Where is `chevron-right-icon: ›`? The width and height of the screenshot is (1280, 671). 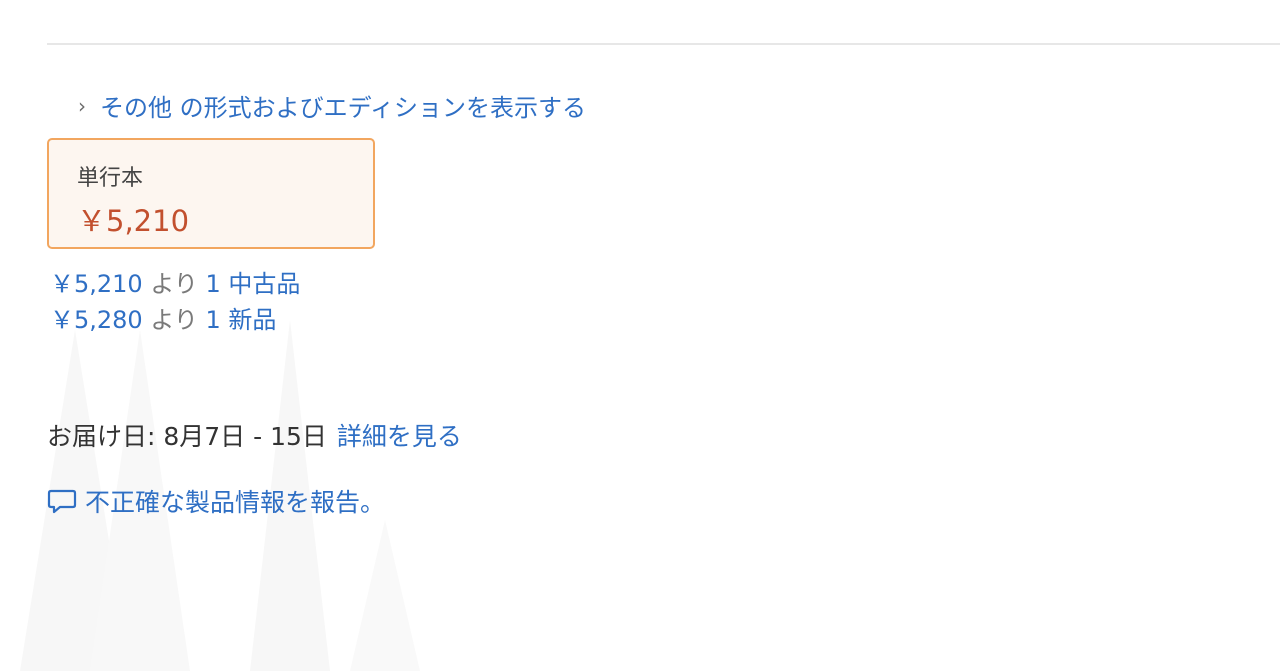 chevron-right-icon: › is located at coordinates (82, 105).